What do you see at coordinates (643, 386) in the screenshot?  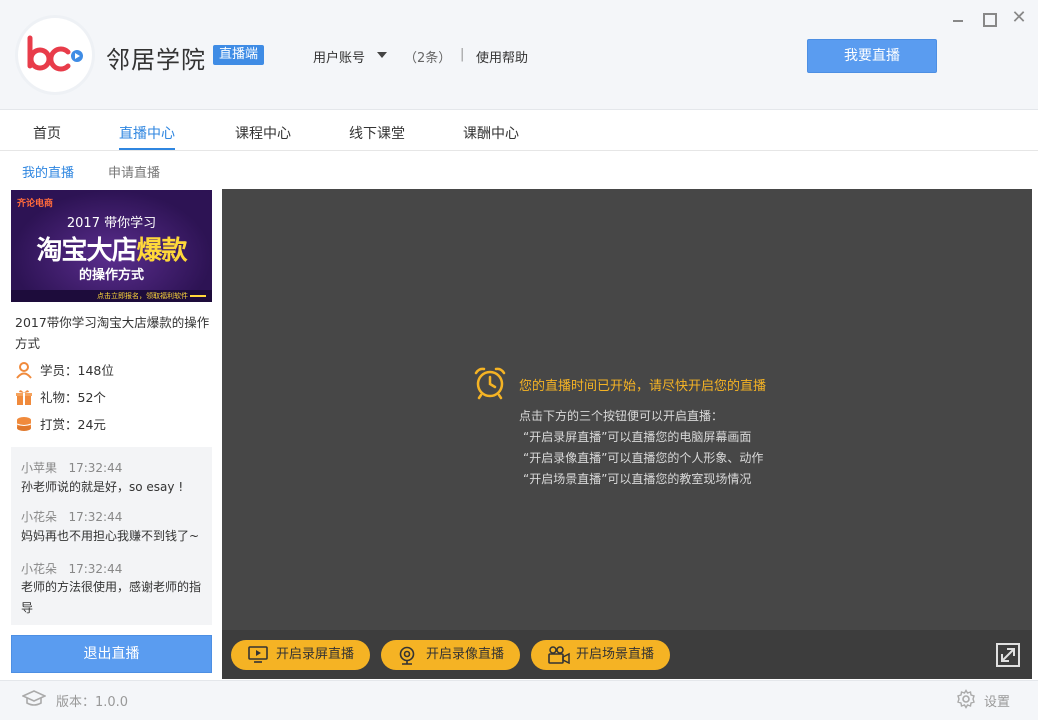 I see `notice-title: 您的直播时间已开始，请尽快开启您的直播` at bounding box center [643, 386].